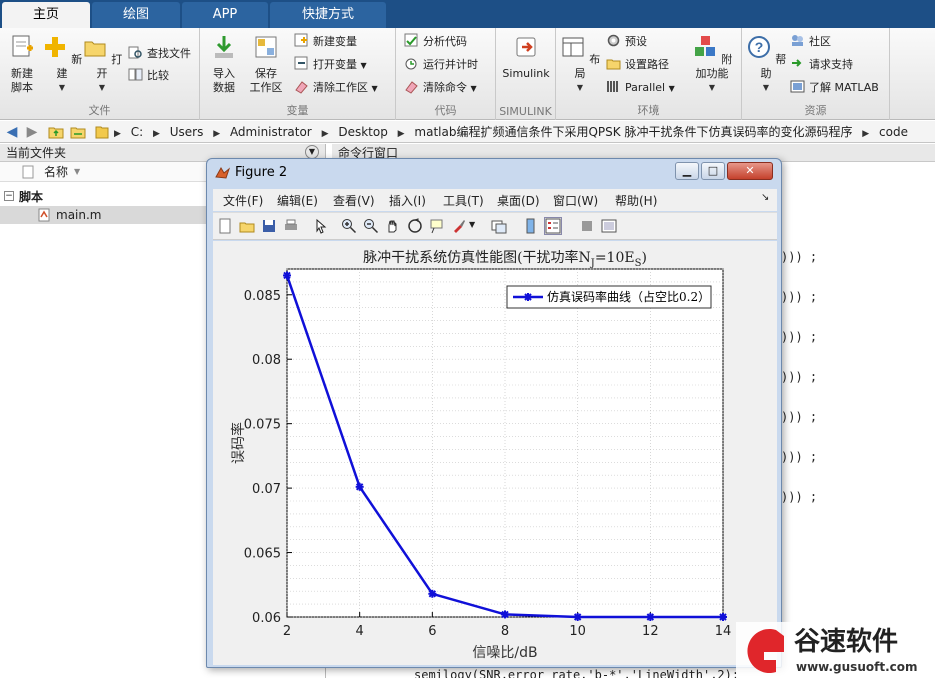 The width and height of the screenshot is (935, 678). What do you see at coordinates (225, 15) in the screenshot?
I see `tab-apps: APP` at bounding box center [225, 15].